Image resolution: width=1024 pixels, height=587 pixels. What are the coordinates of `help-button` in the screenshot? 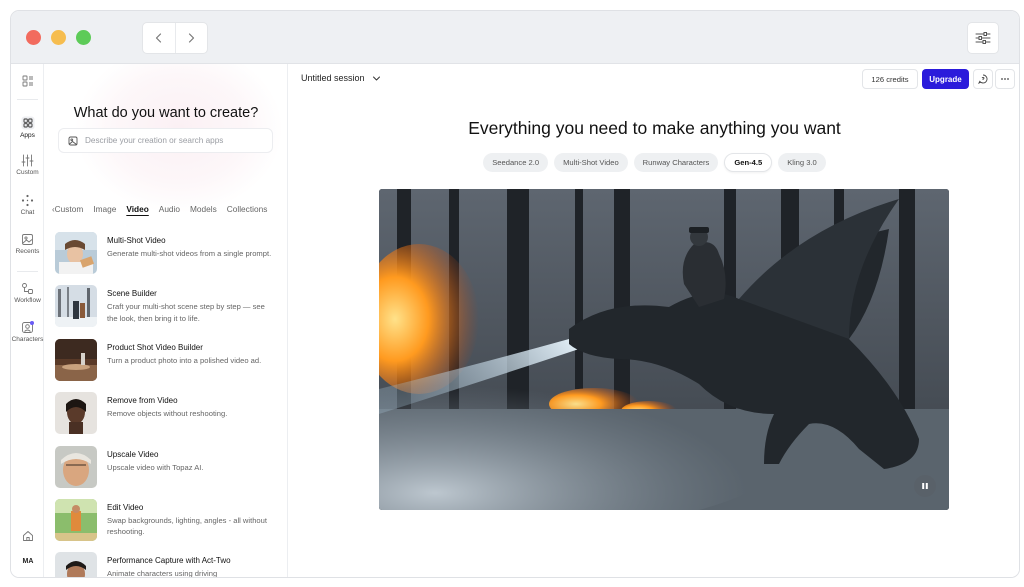 It's located at (983, 79).